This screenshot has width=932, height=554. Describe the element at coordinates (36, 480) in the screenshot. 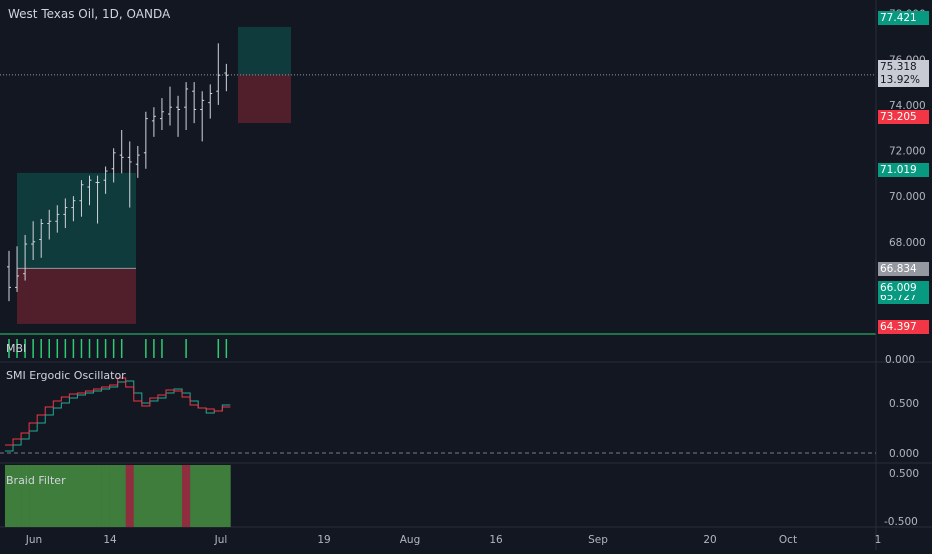

I see `braid-pane-label: Braid Filter` at that location.